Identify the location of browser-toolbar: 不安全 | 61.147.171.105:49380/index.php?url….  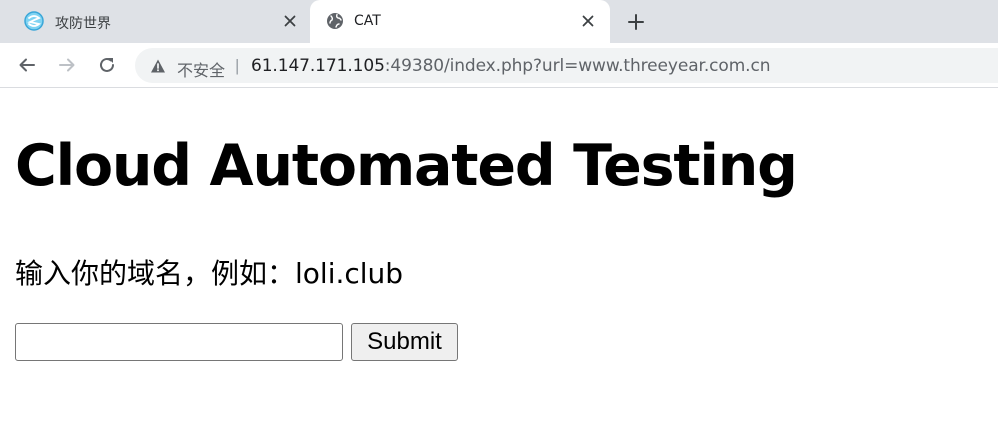
(499, 65).